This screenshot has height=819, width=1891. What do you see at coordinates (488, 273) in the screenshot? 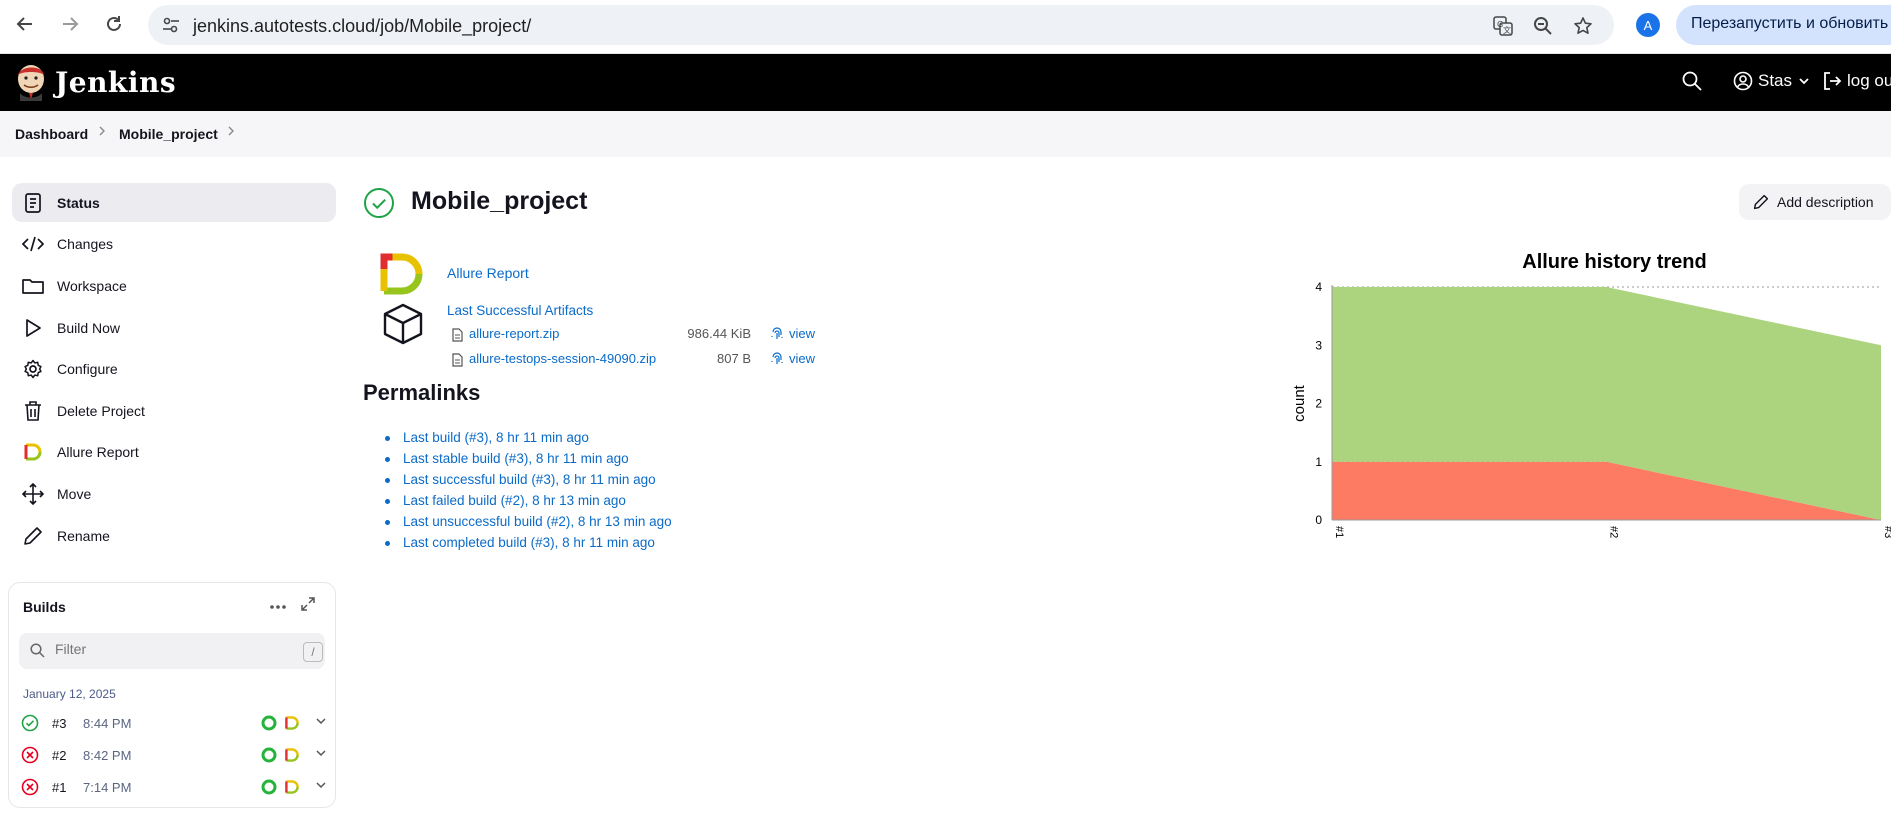
I see `allure-report-link: Allure Report` at bounding box center [488, 273].